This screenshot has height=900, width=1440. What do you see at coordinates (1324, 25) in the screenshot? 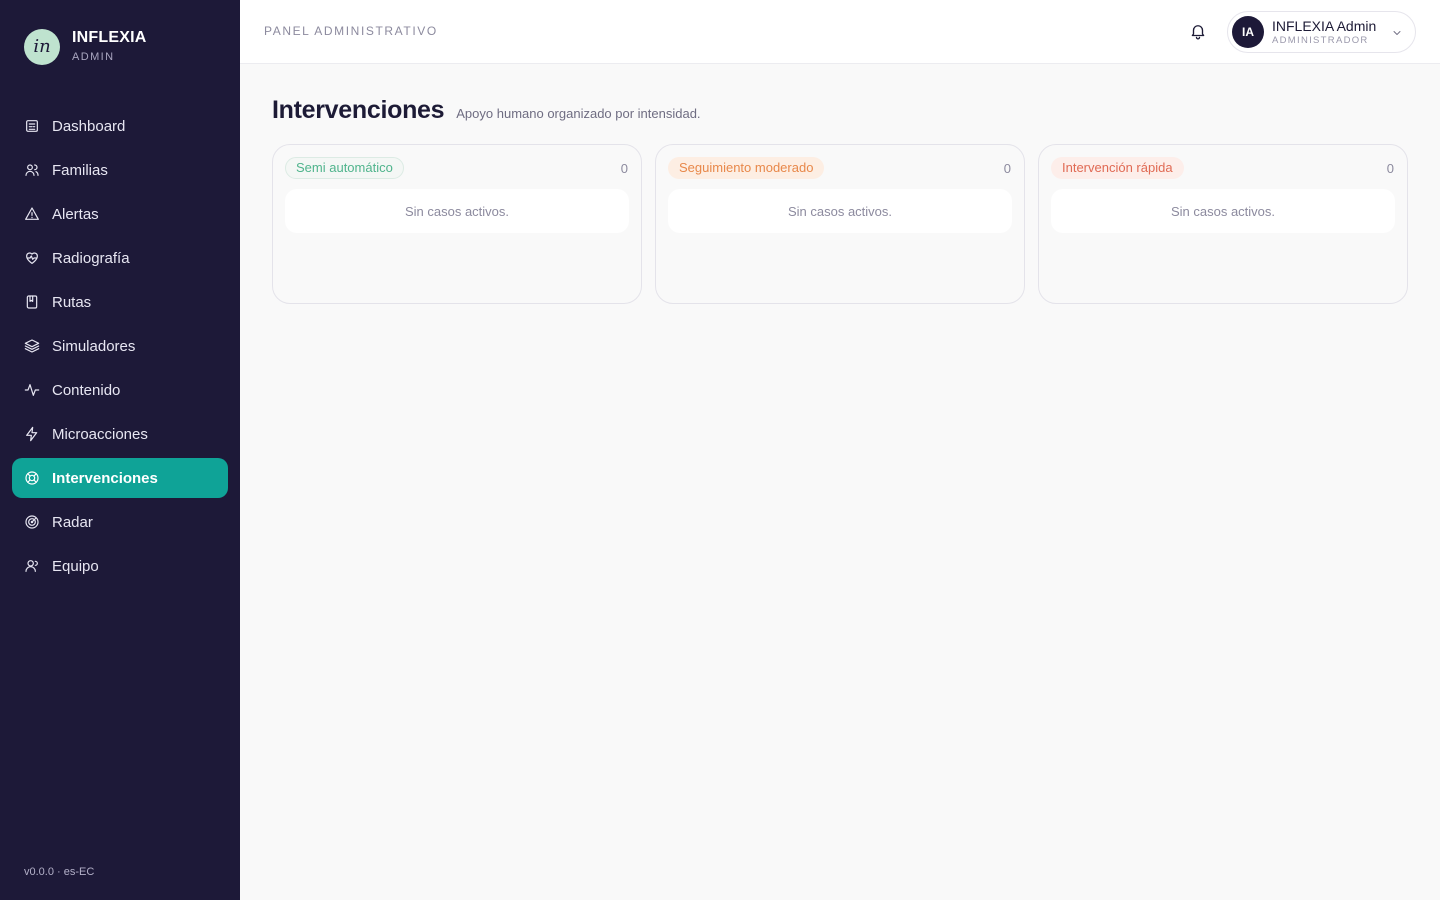
I see `user-name: INFLEXIA Admin` at bounding box center [1324, 25].